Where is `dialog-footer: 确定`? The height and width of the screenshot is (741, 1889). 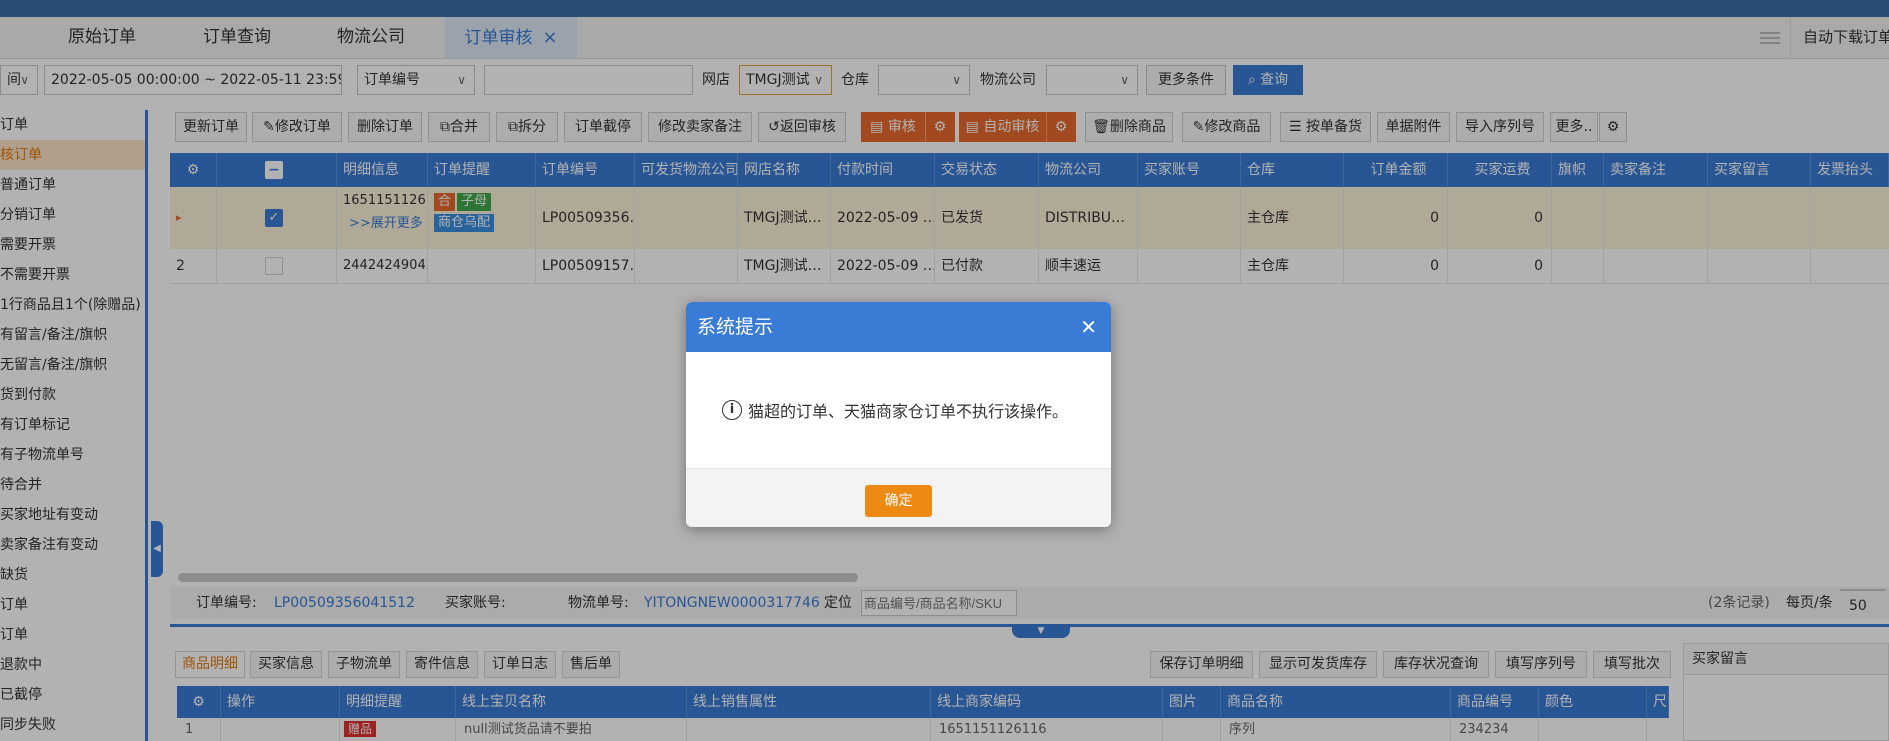
dialog-footer: 确定 is located at coordinates (898, 497).